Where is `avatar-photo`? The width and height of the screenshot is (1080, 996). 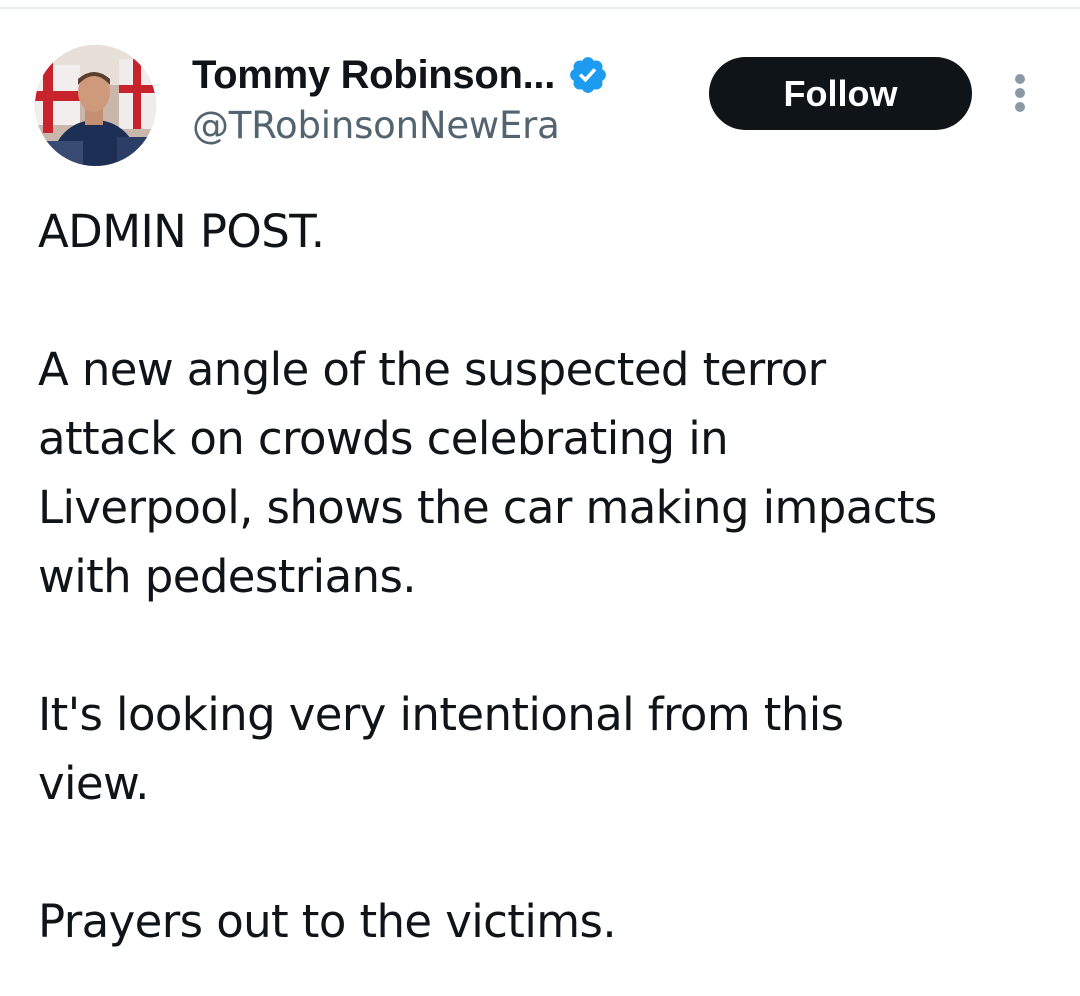
avatar-photo is located at coordinates (95, 105).